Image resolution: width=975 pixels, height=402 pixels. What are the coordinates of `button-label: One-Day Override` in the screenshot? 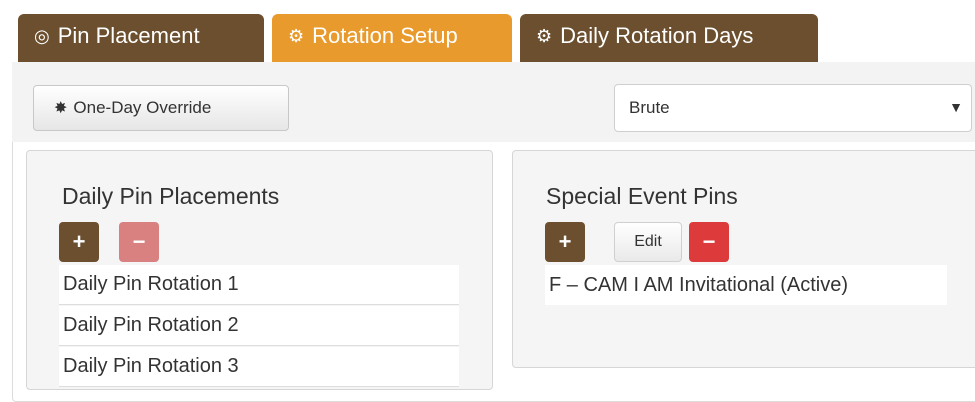 It's located at (142, 107).